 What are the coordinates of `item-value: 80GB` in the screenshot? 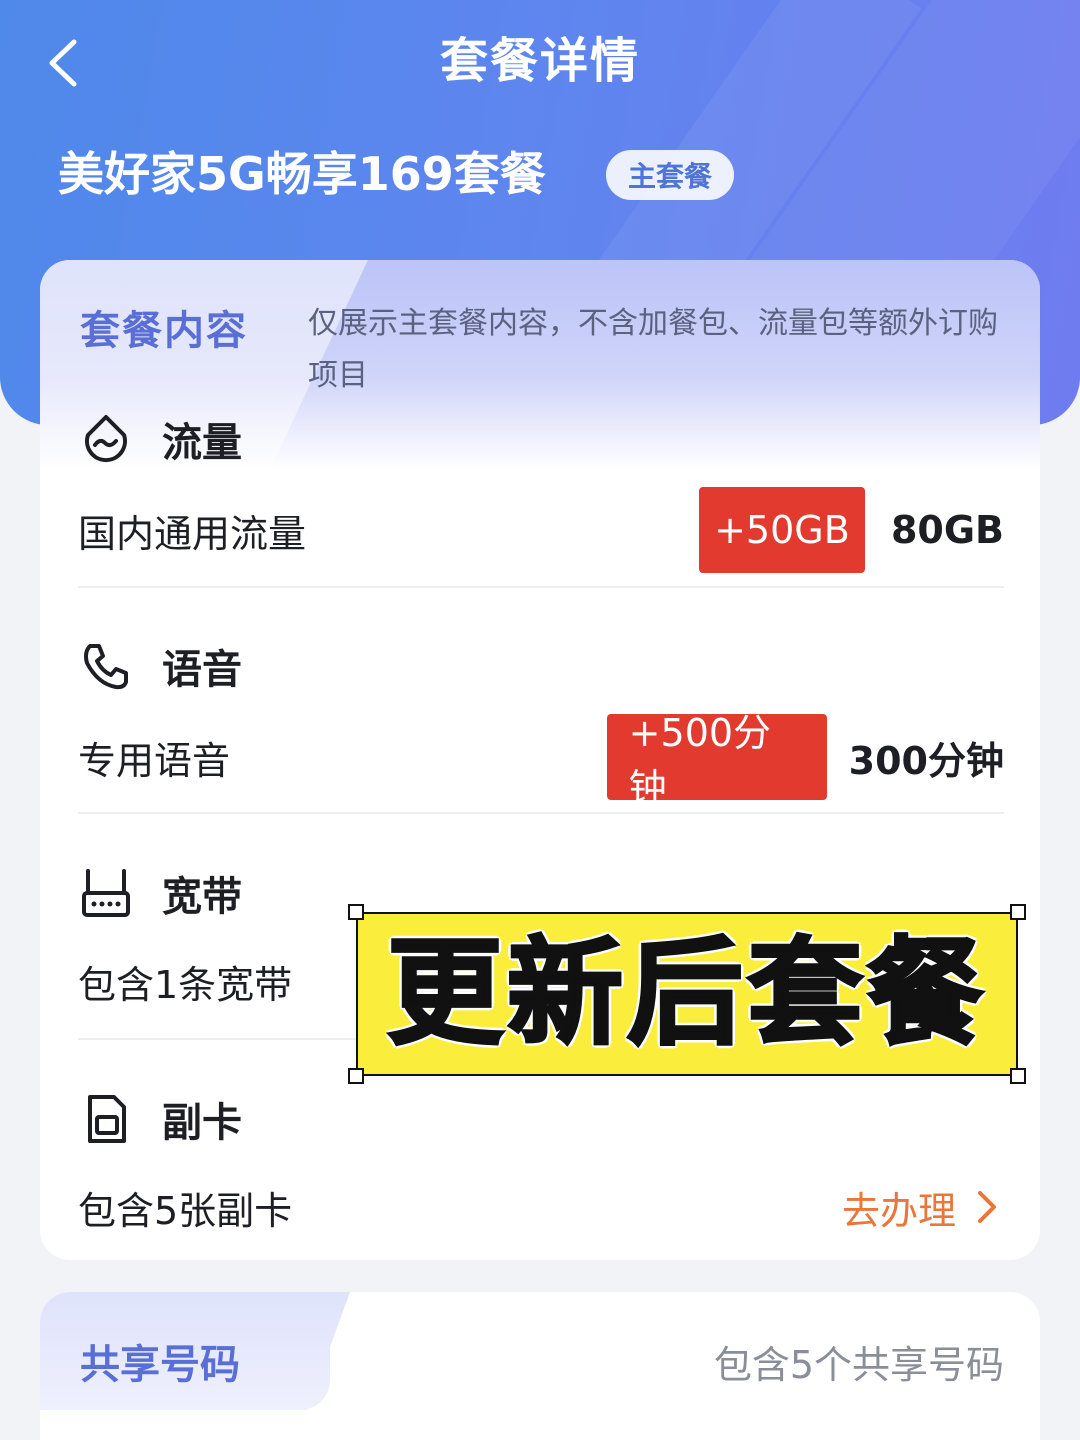 It's located at (947, 530).